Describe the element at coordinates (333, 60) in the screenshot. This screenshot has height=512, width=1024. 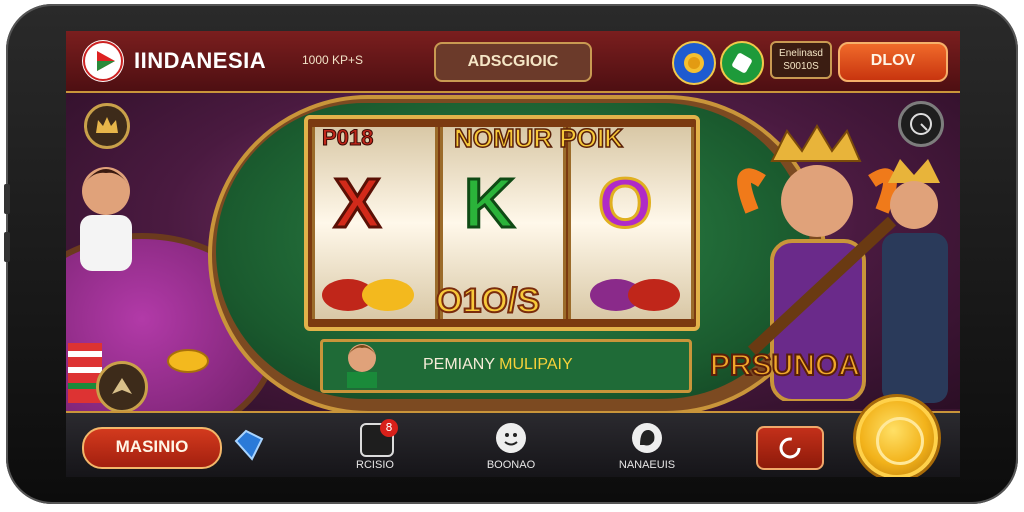
I see `sub-info: 1000 KP+S` at that location.